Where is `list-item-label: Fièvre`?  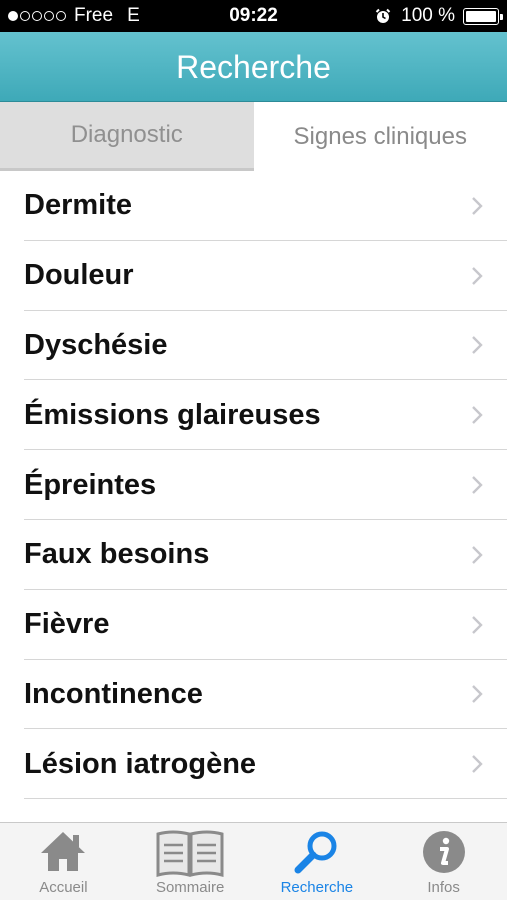 list-item-label: Fièvre is located at coordinates (67, 624).